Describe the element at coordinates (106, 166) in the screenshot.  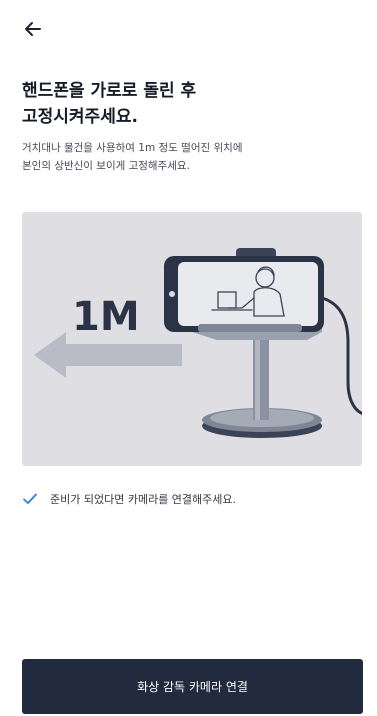
I see `description-line2: 본인의 상반신이 보이게 고정해주세요.` at that location.